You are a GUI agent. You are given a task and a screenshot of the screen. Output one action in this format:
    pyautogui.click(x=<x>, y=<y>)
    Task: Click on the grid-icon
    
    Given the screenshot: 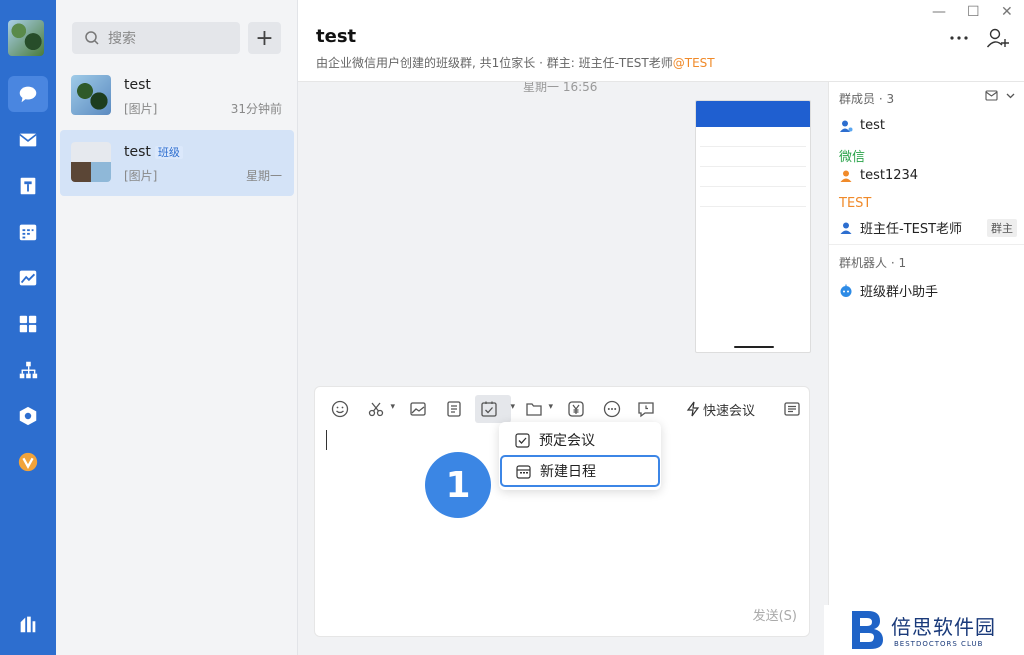 What is the action you would take?
    pyautogui.click(x=28, y=324)
    